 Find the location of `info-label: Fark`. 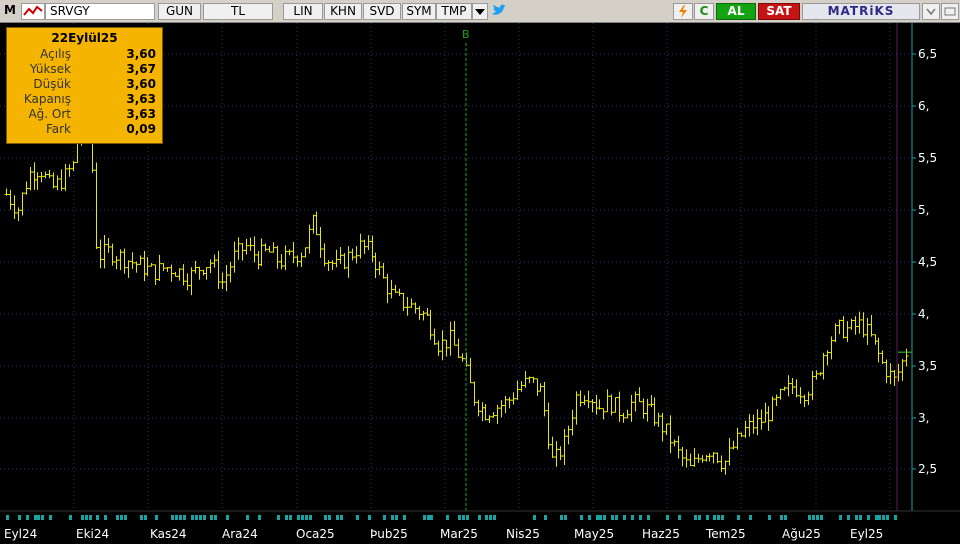

info-label: Fark is located at coordinates (58, 129).